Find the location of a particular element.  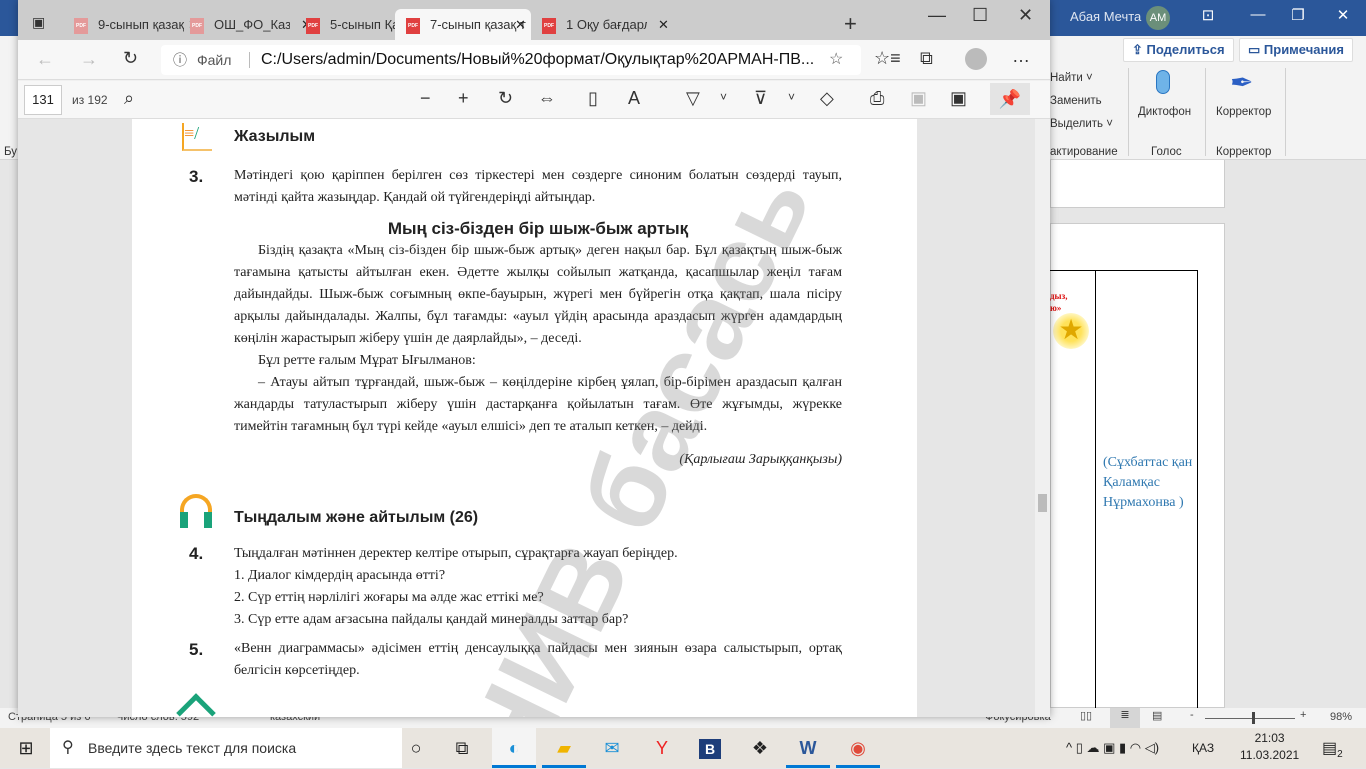

tab: PDF 9-сынып қазақ т is located at coordinates (129, 24).